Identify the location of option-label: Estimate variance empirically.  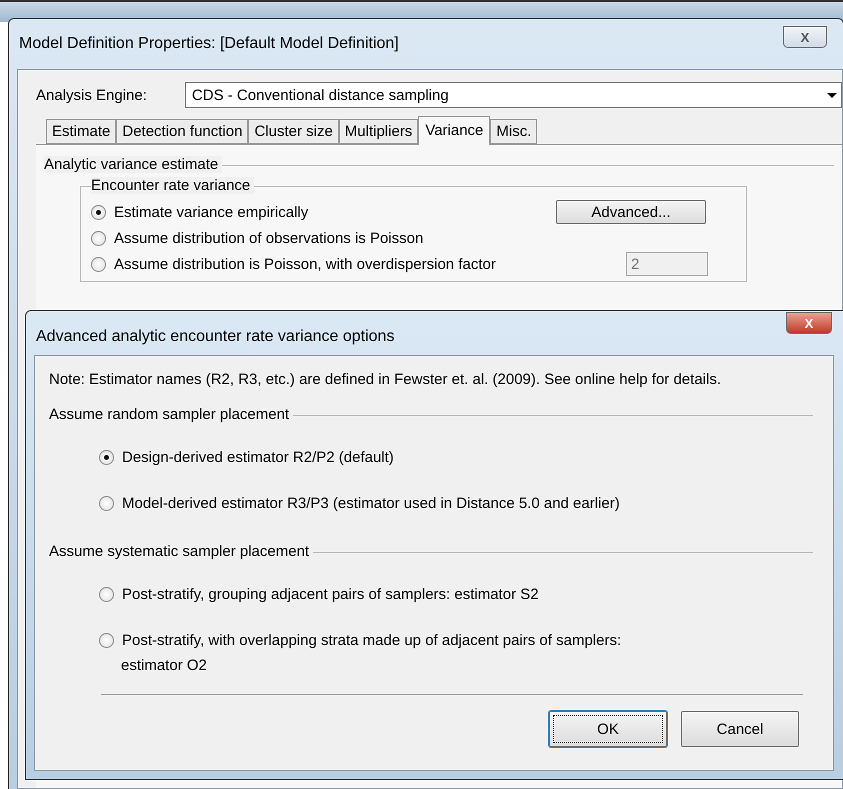
(211, 212).